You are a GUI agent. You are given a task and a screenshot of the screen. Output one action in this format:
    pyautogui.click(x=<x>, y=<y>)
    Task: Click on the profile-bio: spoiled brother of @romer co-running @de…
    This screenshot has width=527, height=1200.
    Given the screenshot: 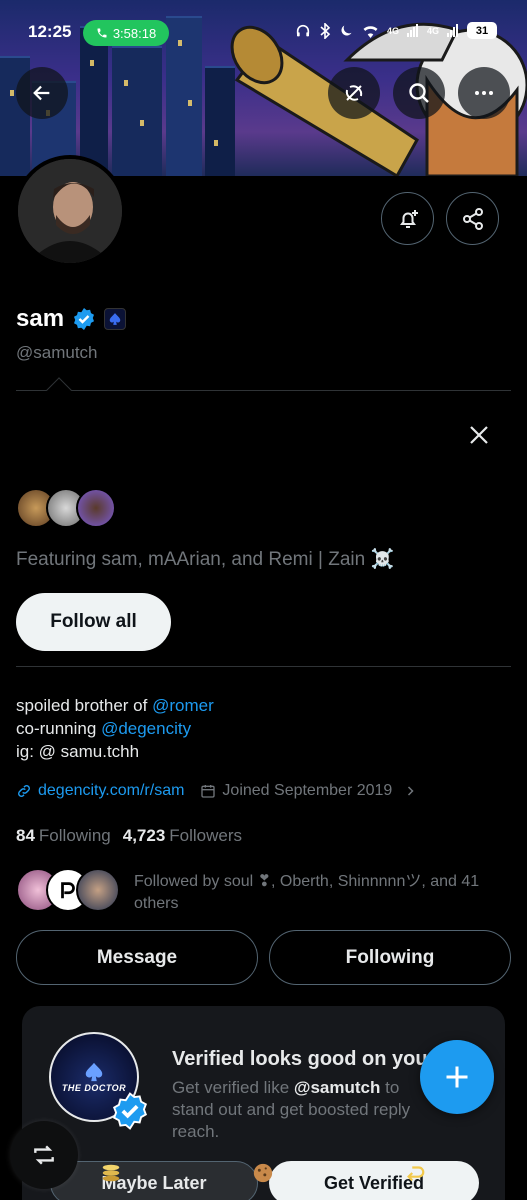 What is the action you would take?
    pyautogui.click(x=115, y=728)
    